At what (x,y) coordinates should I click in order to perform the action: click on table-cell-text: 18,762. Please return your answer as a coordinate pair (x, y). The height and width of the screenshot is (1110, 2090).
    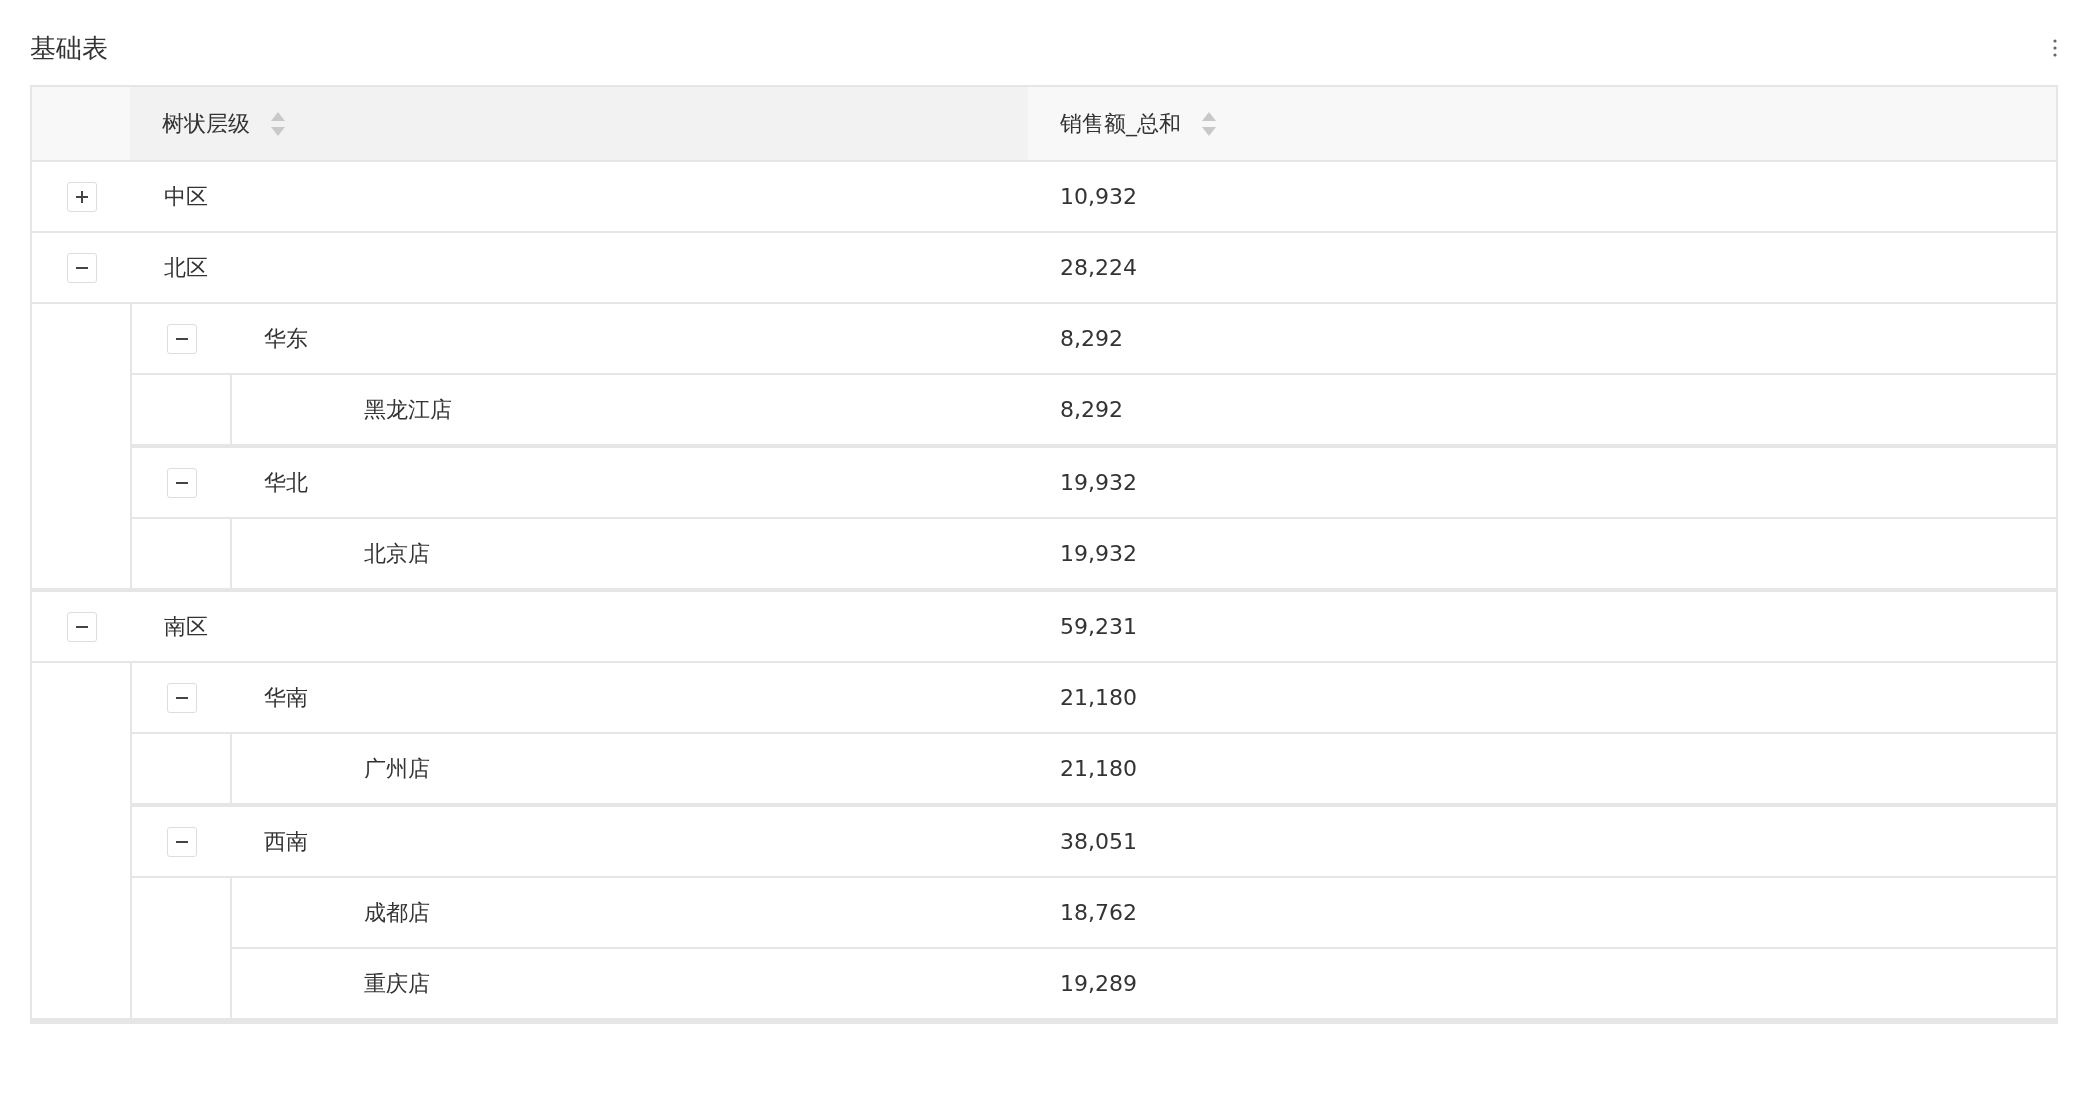
    Looking at the image, I should click on (1098, 912).